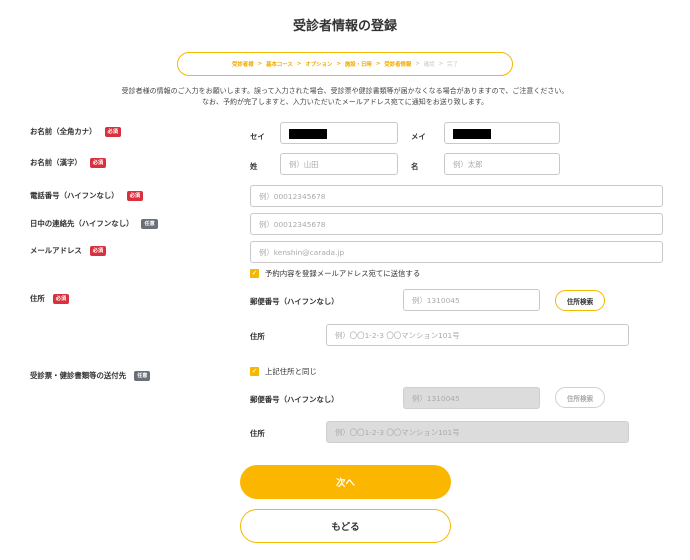  Describe the element at coordinates (78, 375) in the screenshot. I see `delivery-label-text: 受診票・健診書類等の送付先` at that location.